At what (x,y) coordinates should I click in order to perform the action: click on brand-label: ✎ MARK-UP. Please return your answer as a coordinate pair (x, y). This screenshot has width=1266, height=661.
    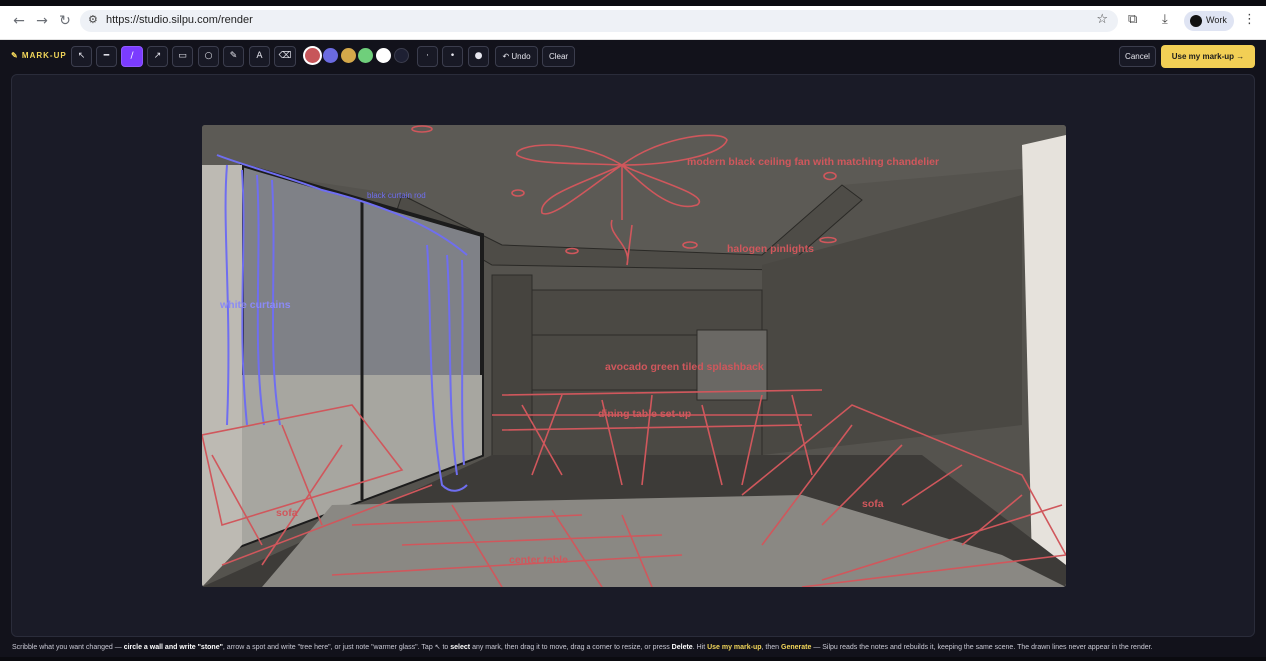
    Looking at the image, I should click on (39, 55).